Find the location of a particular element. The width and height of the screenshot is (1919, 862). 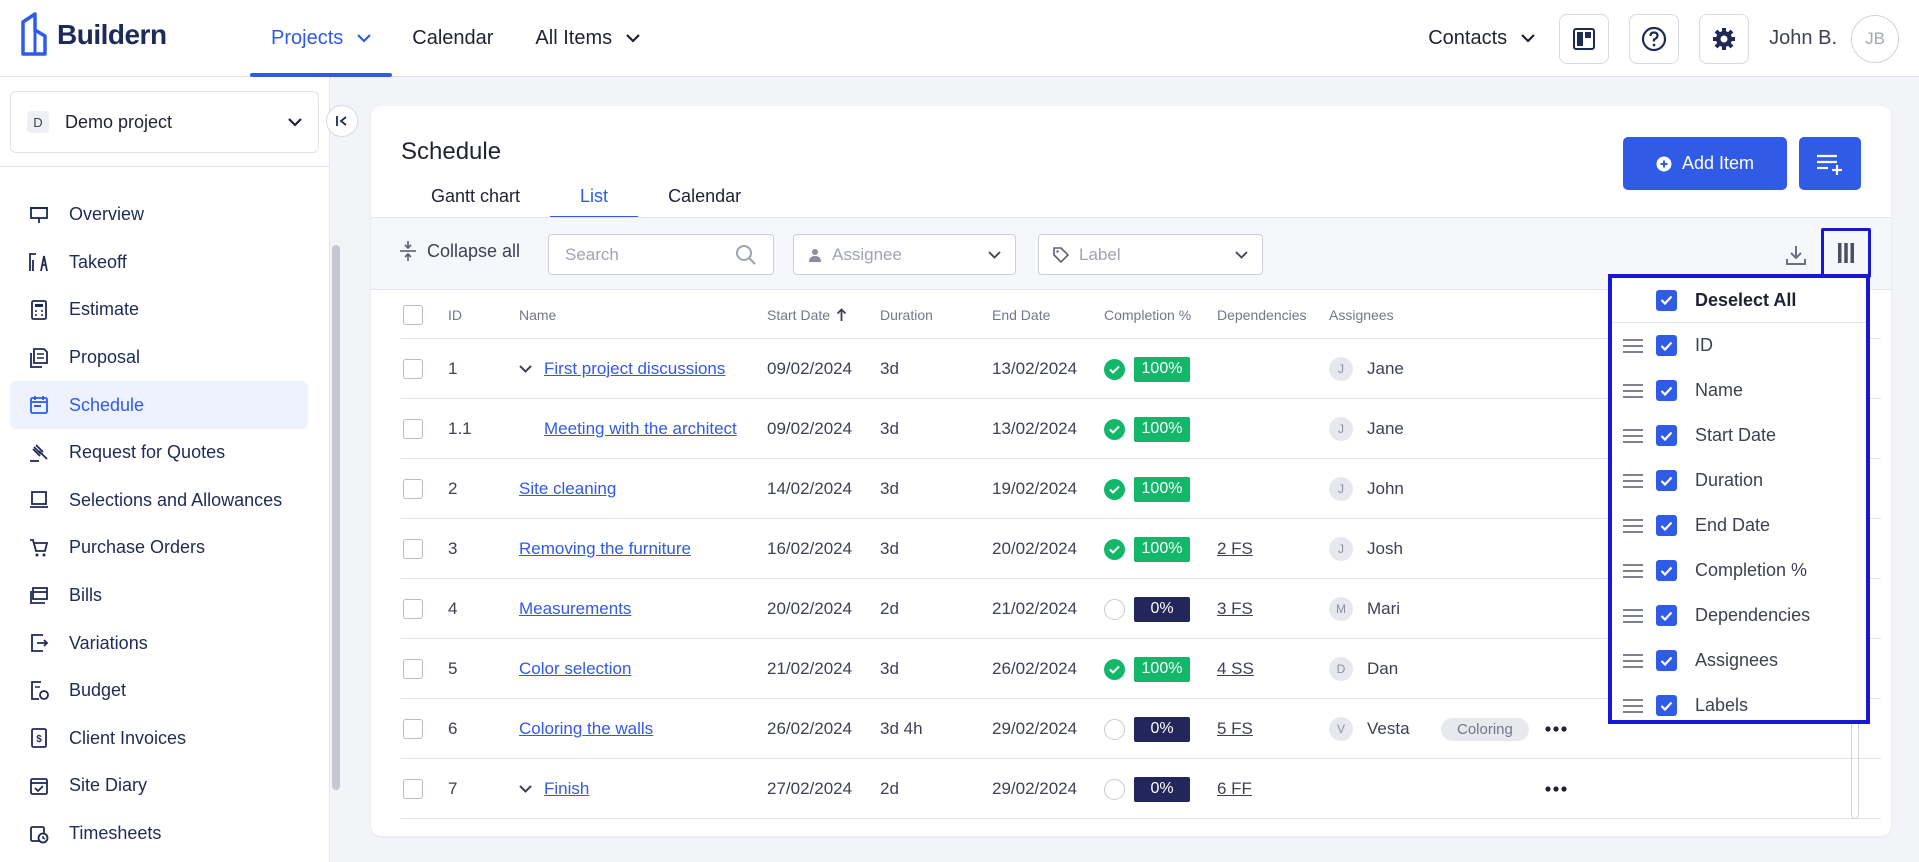

deselect-all-row: Deselect All is located at coordinates (1739, 300).